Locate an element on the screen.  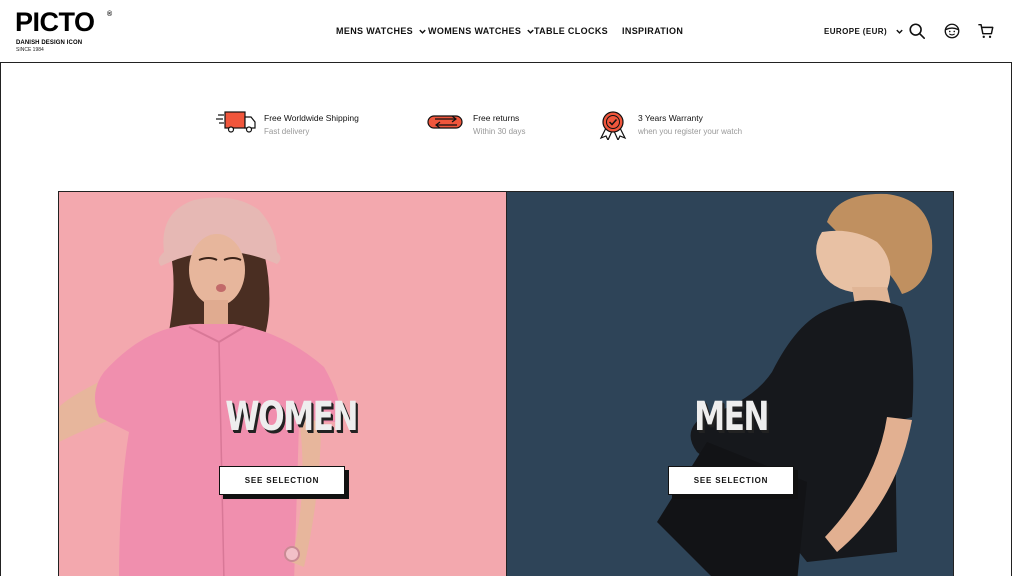
warranty-badge-icon is located at coordinates (613, 125).